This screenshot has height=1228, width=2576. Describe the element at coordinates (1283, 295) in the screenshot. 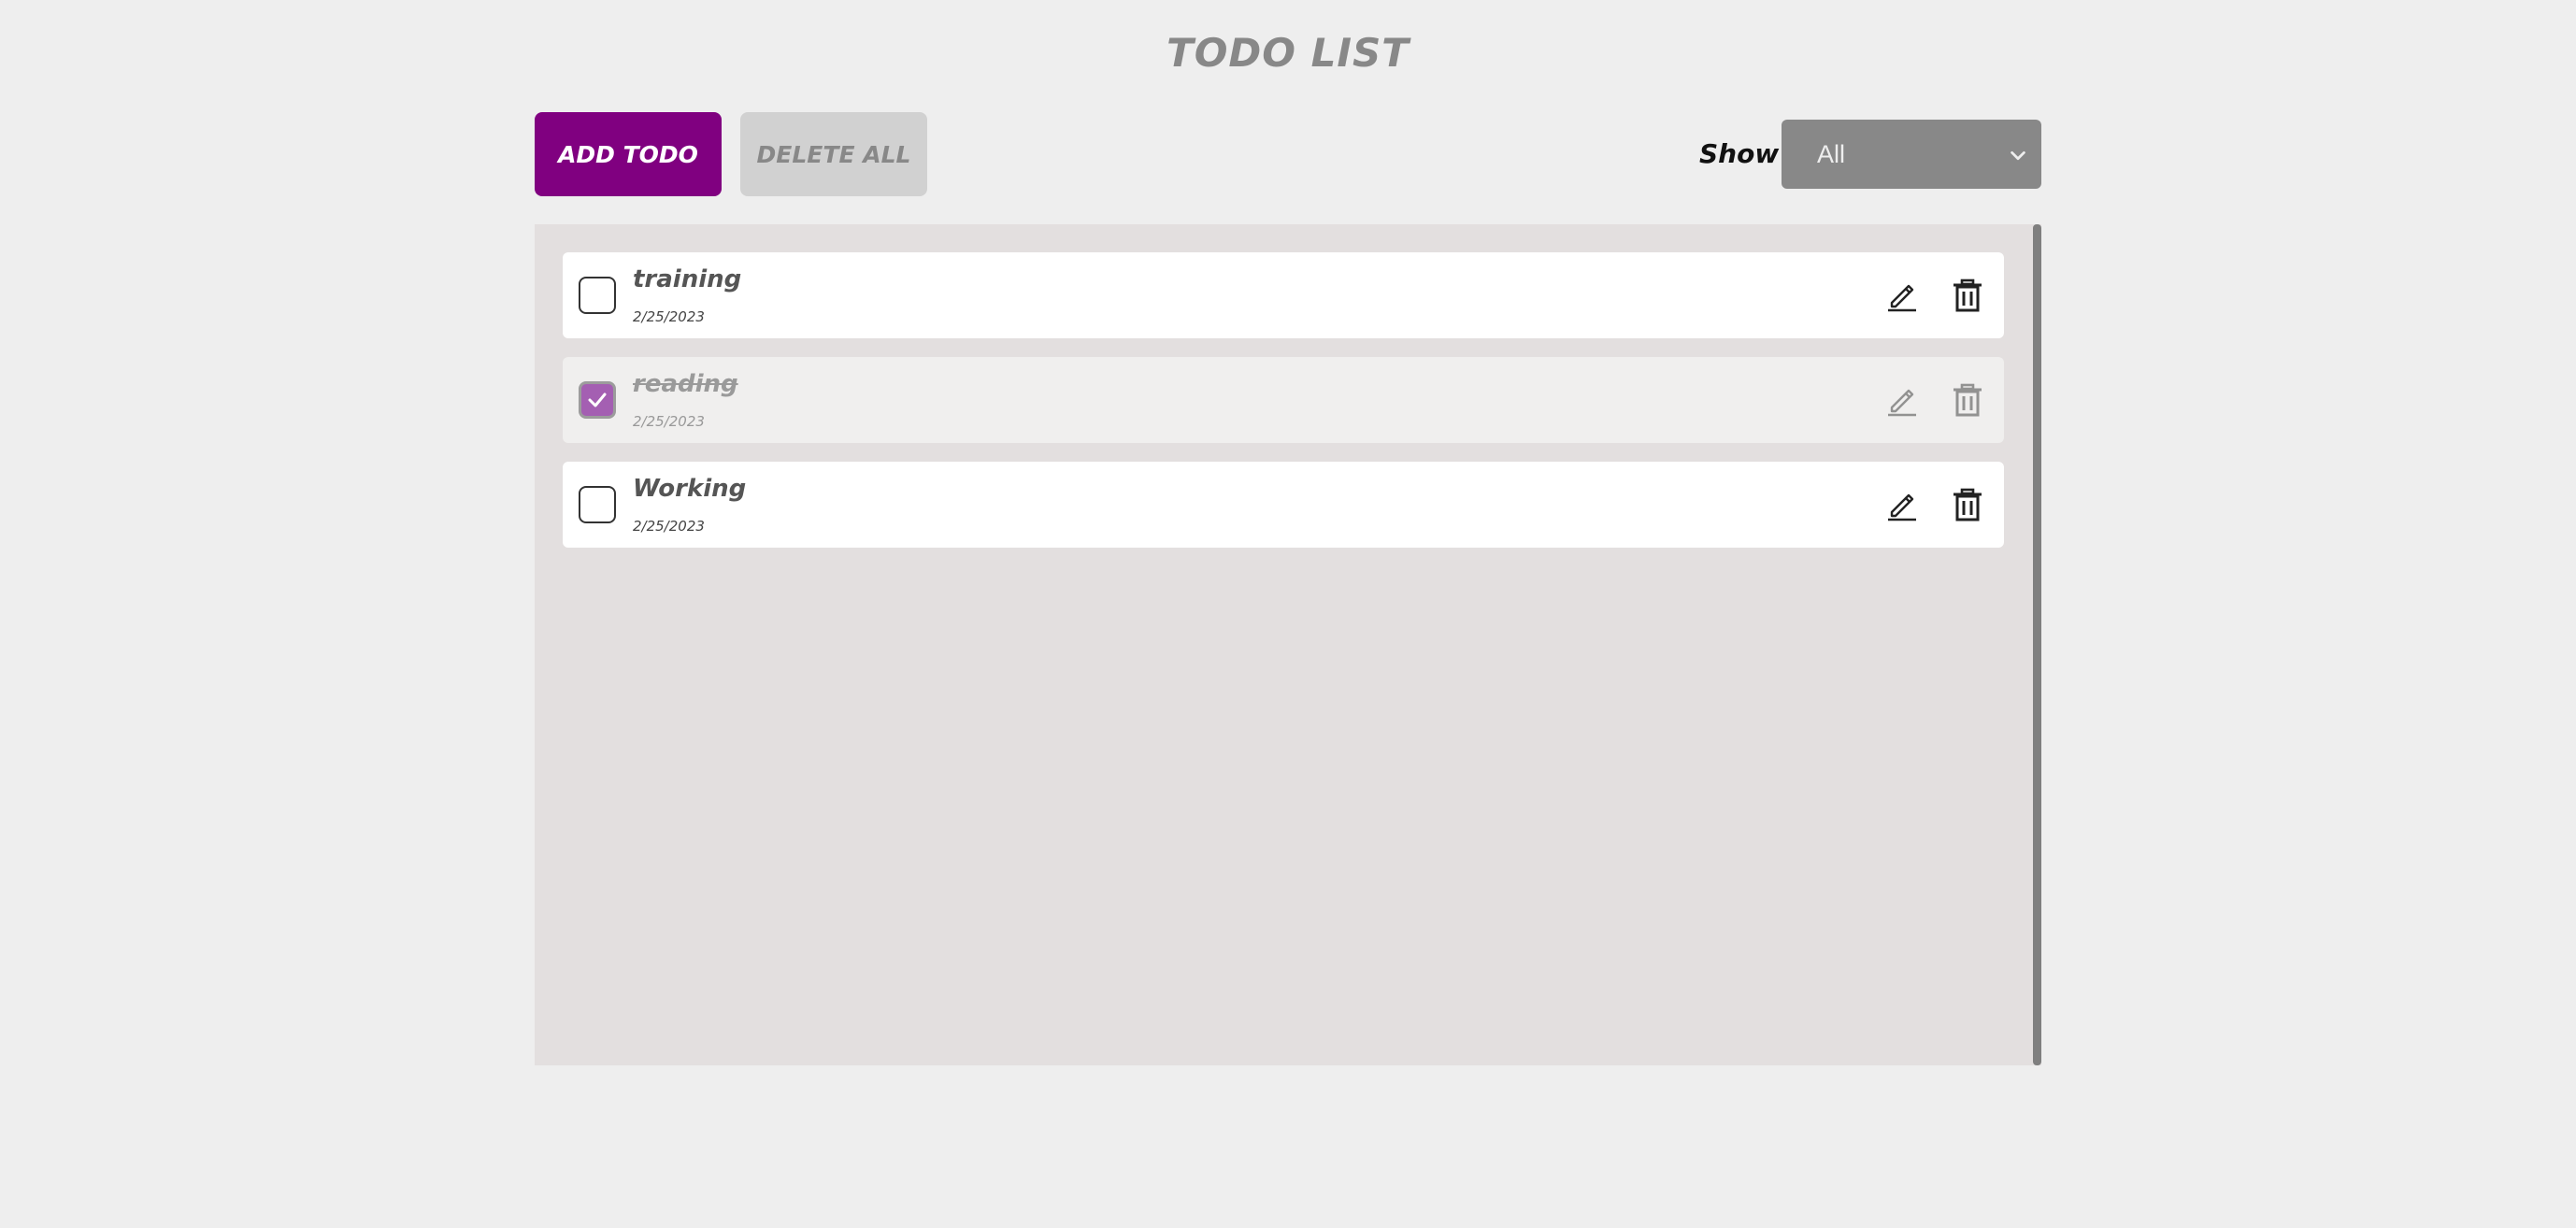

I see `todo-item: training 2/25/2023` at that location.